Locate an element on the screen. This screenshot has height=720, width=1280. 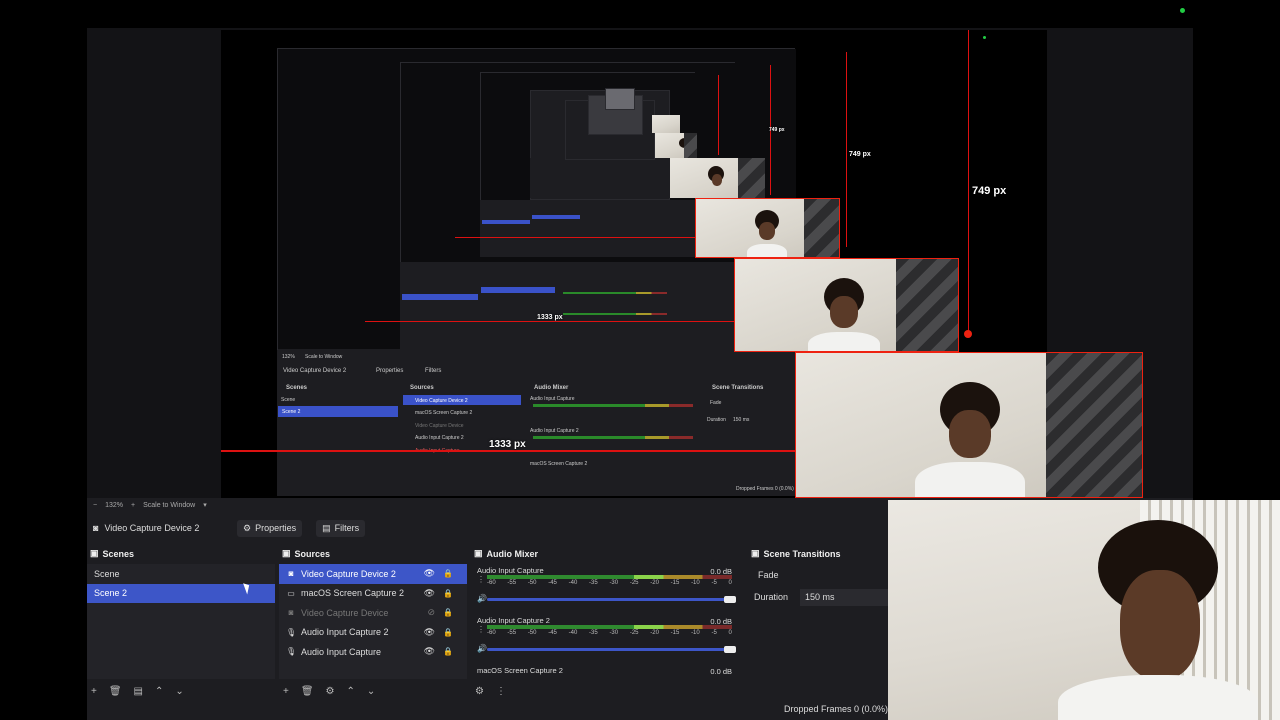
height-measurement-1: 749 px is located at coordinates (989, 191).